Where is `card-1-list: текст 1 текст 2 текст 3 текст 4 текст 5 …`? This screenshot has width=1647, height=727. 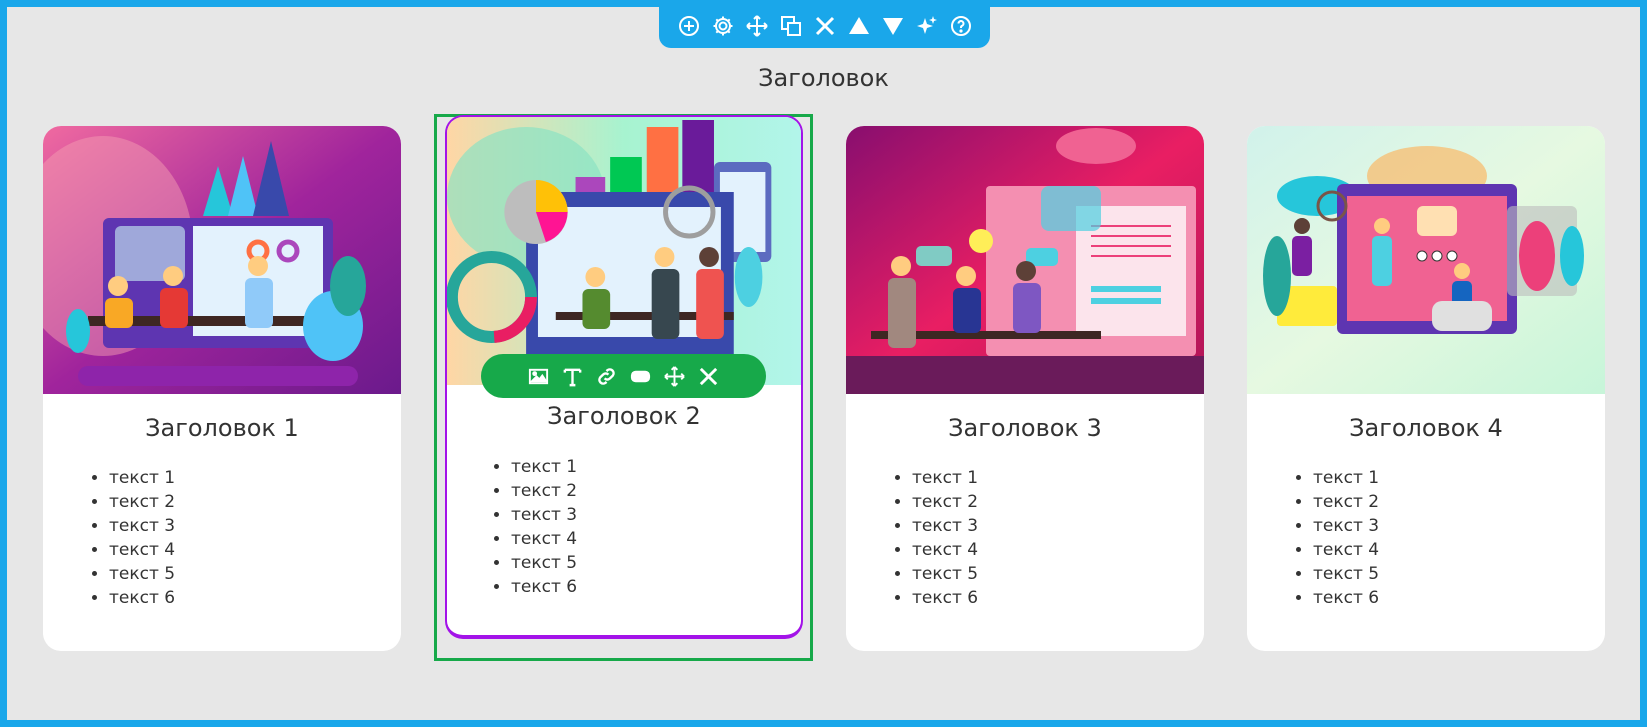
card-1-list: текст 1 текст 2 текст 3 текст 4 текст 5 … is located at coordinates (142, 538).